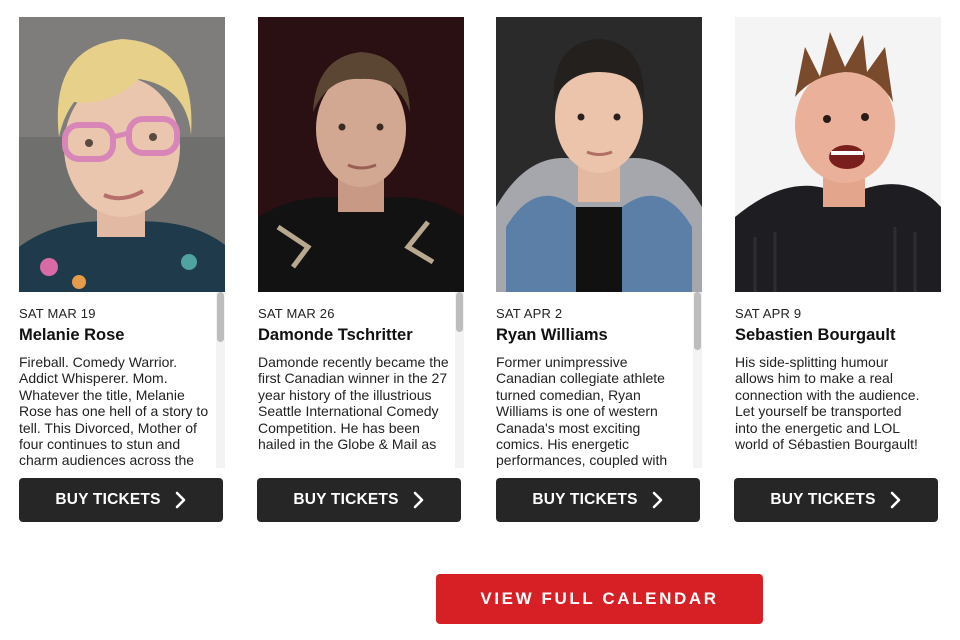 The image size is (960, 640). What do you see at coordinates (815, 335) in the screenshot?
I see `performer-name: Sebastien Bourgault` at bounding box center [815, 335].